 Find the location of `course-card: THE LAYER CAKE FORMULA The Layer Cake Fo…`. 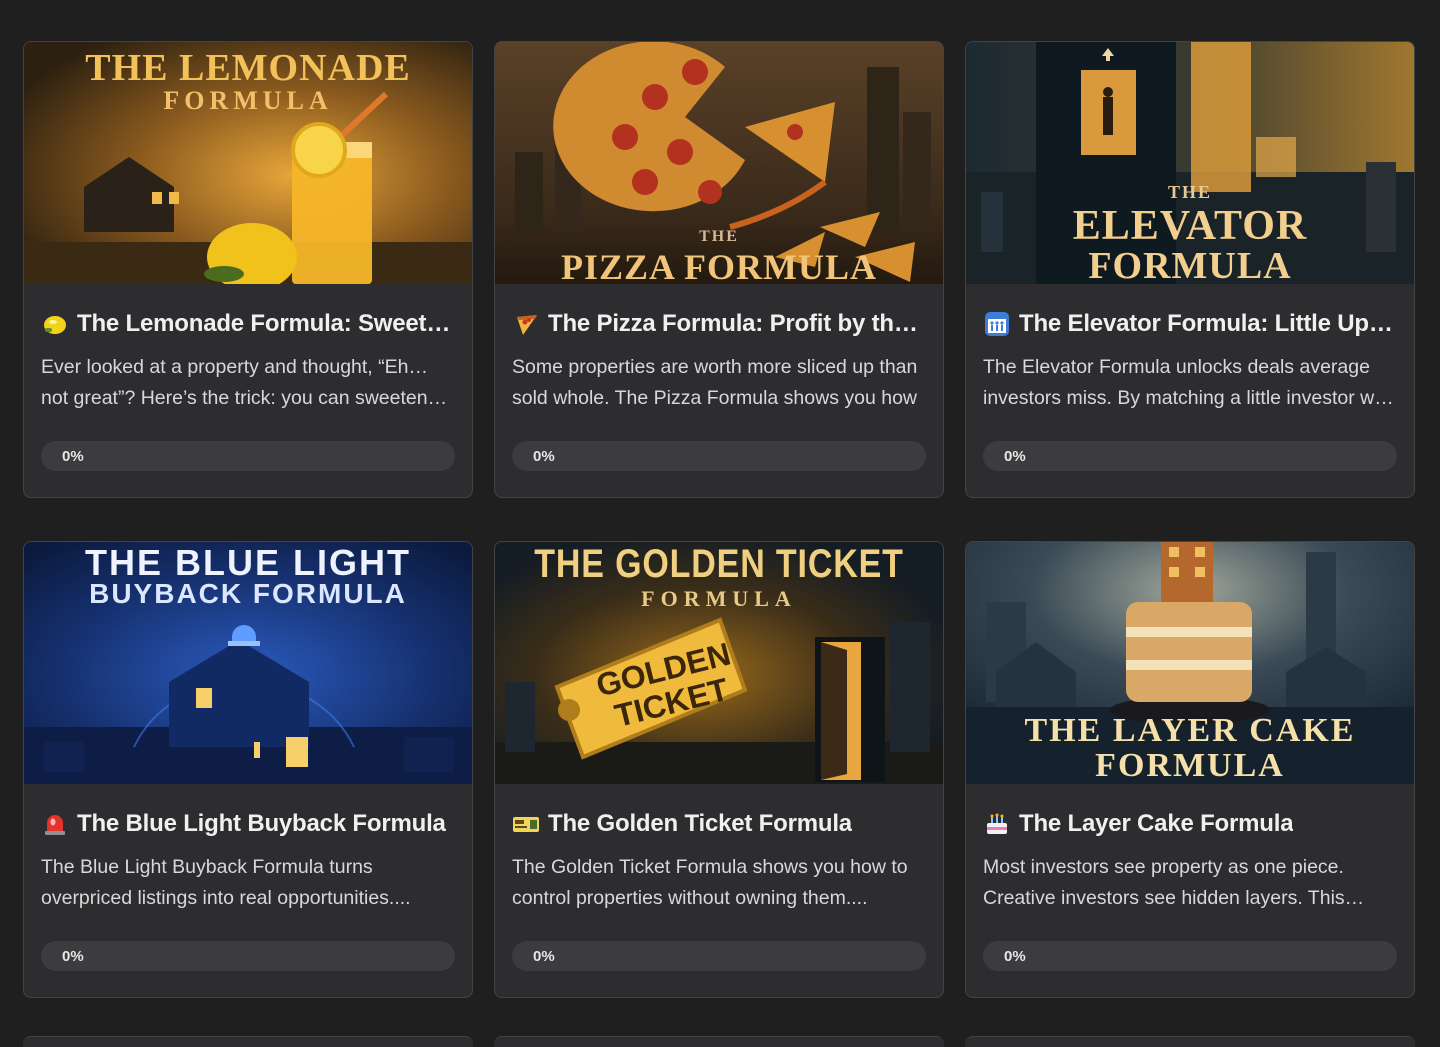

course-card: THE LAYER CAKE FORMULA The Layer Cake Fo… is located at coordinates (1190, 769).